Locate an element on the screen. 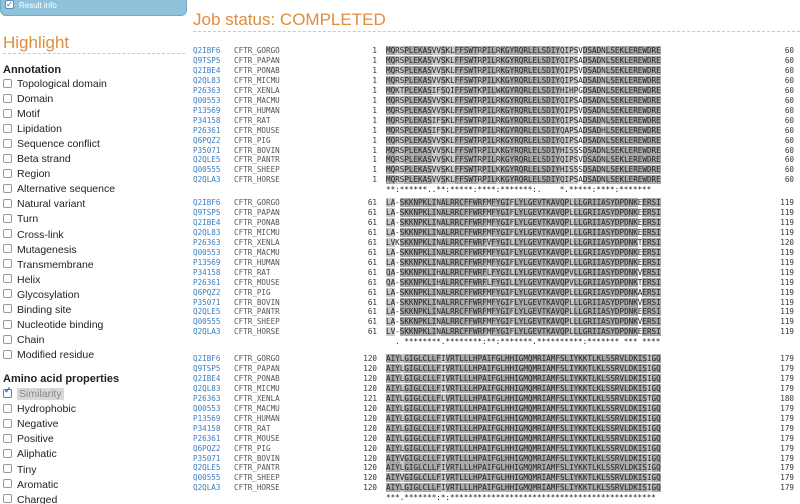  option-cross-link: Cross-link is located at coordinates (33, 236).